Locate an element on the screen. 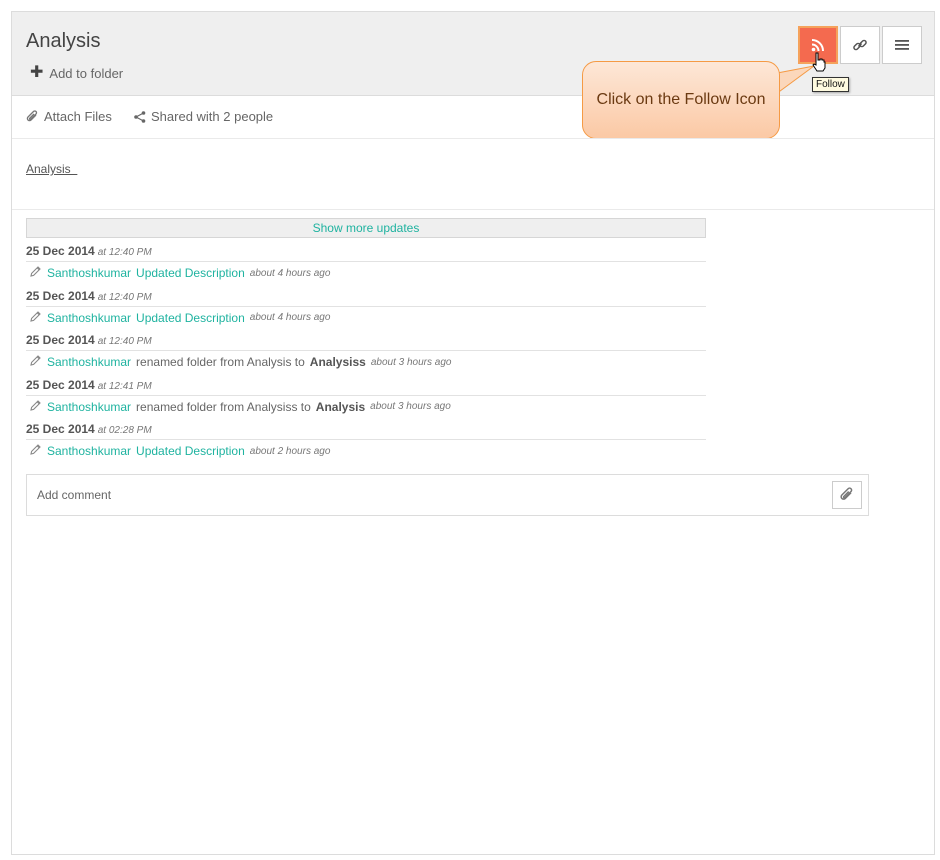  description-link: Analysis is located at coordinates (51, 169).